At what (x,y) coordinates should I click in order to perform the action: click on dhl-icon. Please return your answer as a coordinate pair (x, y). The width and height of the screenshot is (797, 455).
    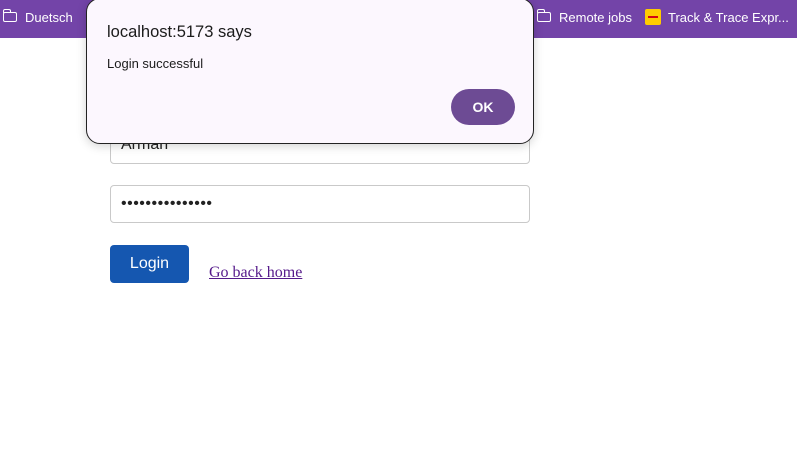
    Looking at the image, I should click on (653, 17).